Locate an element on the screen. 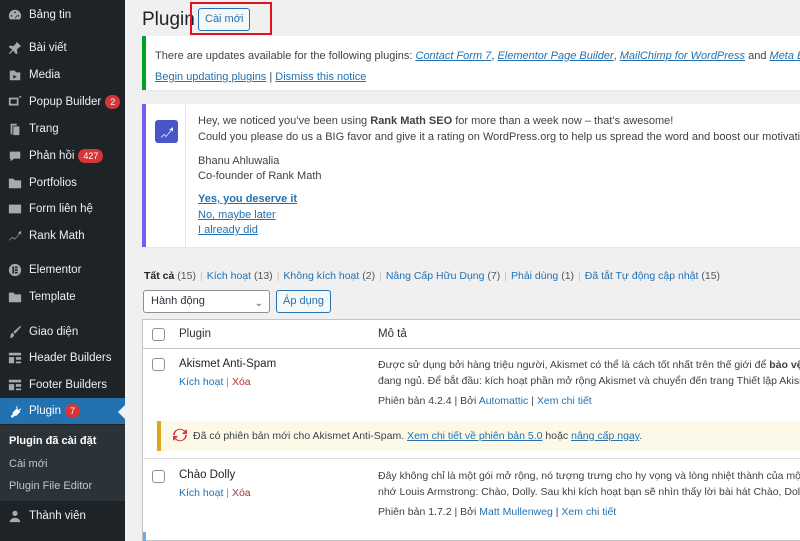 This screenshot has width=800, height=541. plugin-link-elementor: Elementor Page Builder is located at coordinates (555, 56).